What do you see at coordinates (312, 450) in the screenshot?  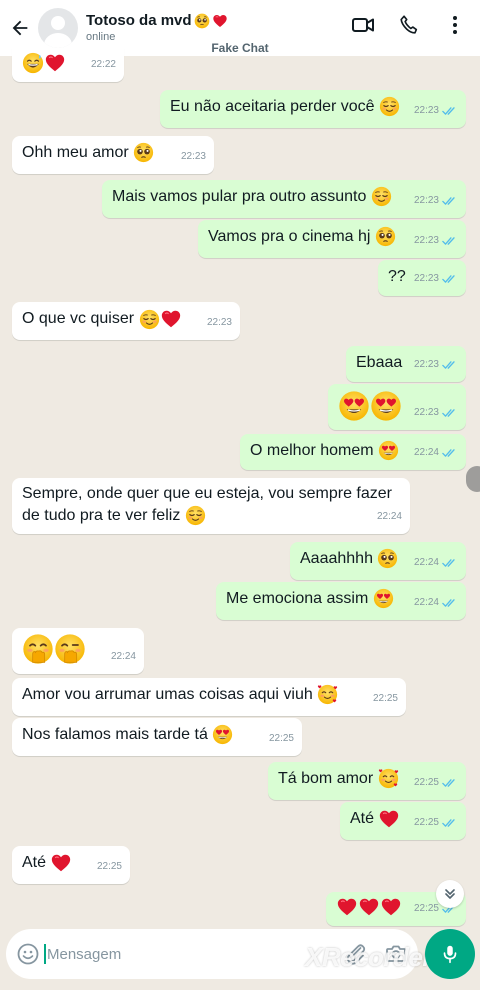 I see `message-text: O melhor homem` at bounding box center [312, 450].